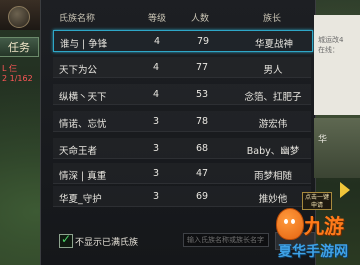  What do you see at coordinates (313, 252) in the screenshot?
I see `watermark-site-name: 夏华手游网` at bounding box center [313, 252].